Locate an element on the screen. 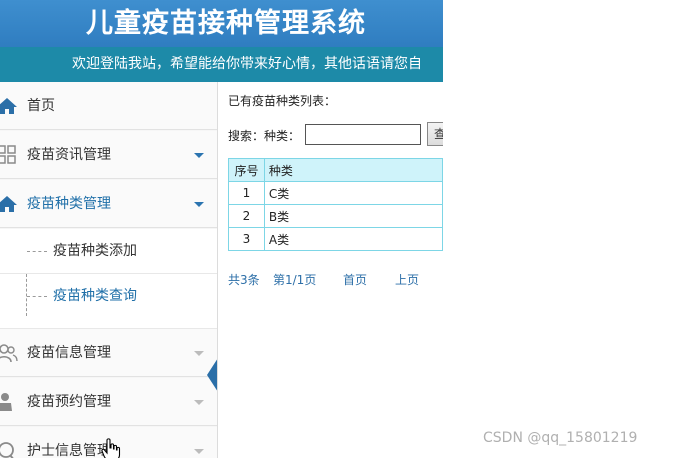 The image size is (688, 458). search-type-input is located at coordinates (363, 134).